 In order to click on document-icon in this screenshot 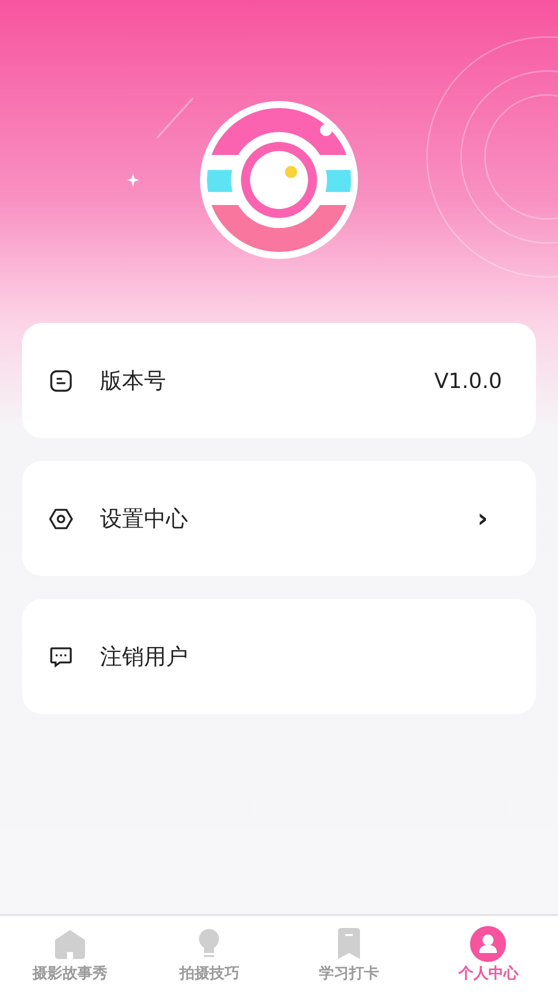, I will do `click(61, 381)`.